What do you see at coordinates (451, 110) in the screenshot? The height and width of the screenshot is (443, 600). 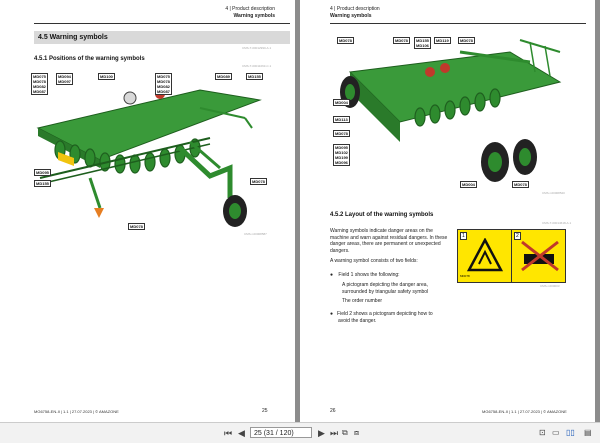 I see `machine-illustration-right` at bounding box center [451, 110].